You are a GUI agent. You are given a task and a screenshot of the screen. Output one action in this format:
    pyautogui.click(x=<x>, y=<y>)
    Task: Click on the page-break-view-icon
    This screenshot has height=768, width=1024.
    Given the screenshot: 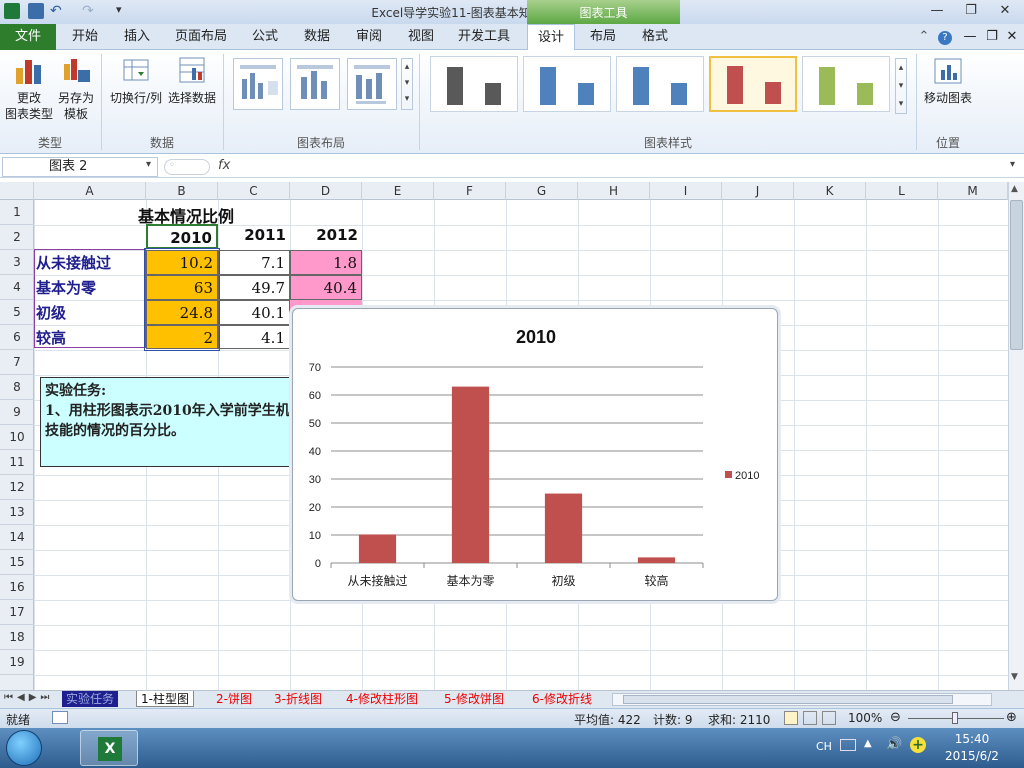 What is the action you would take?
    pyautogui.click(x=829, y=718)
    